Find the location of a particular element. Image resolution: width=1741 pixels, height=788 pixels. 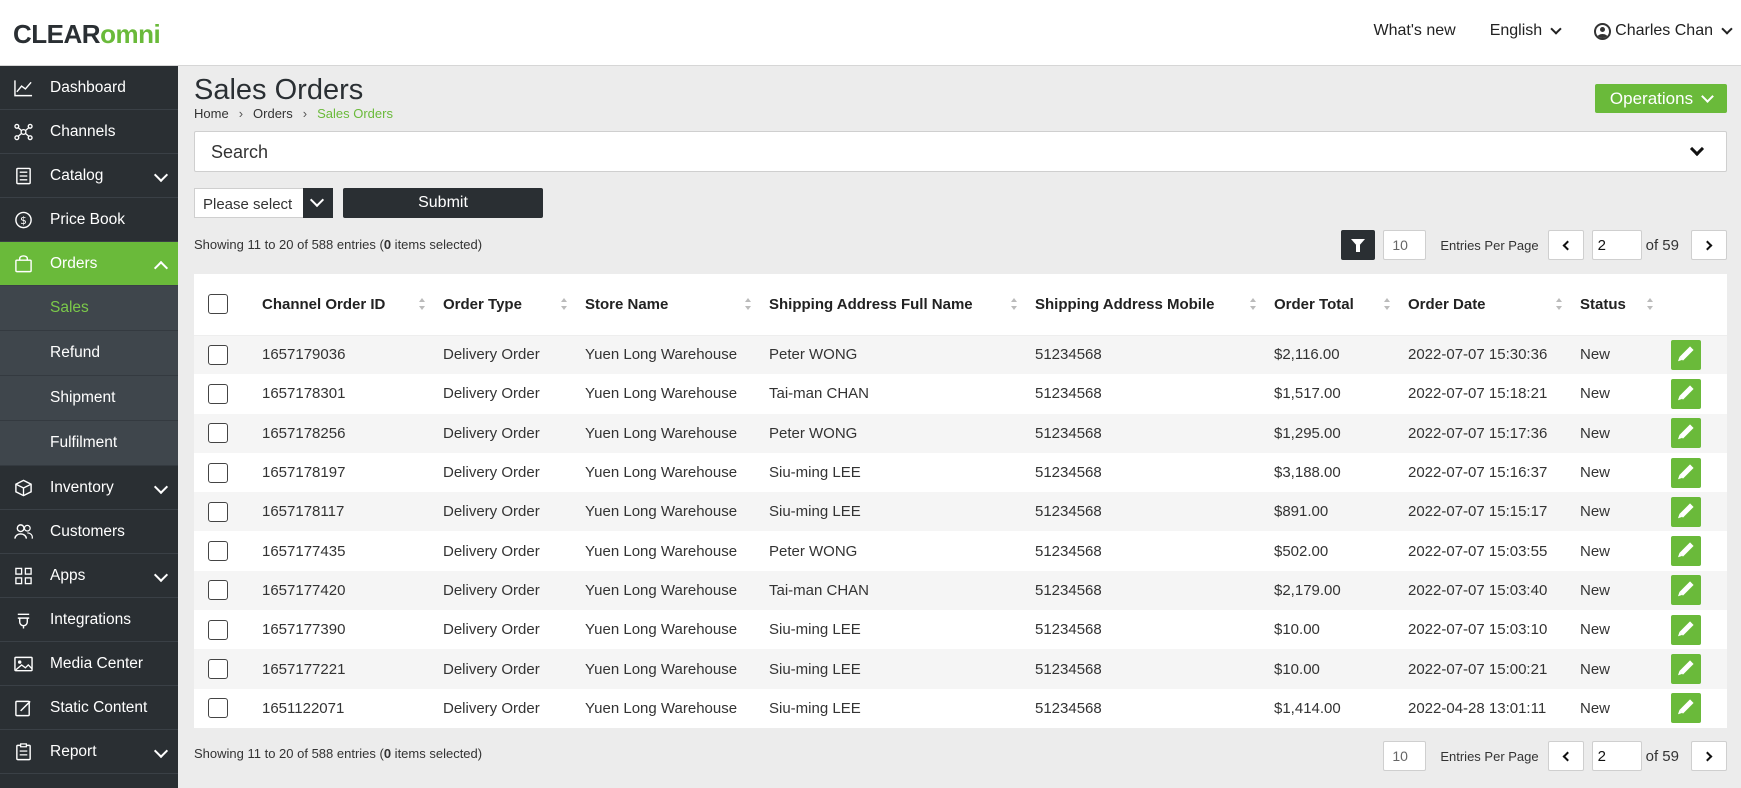

chevron-left-icon is located at coordinates (1567, 245).